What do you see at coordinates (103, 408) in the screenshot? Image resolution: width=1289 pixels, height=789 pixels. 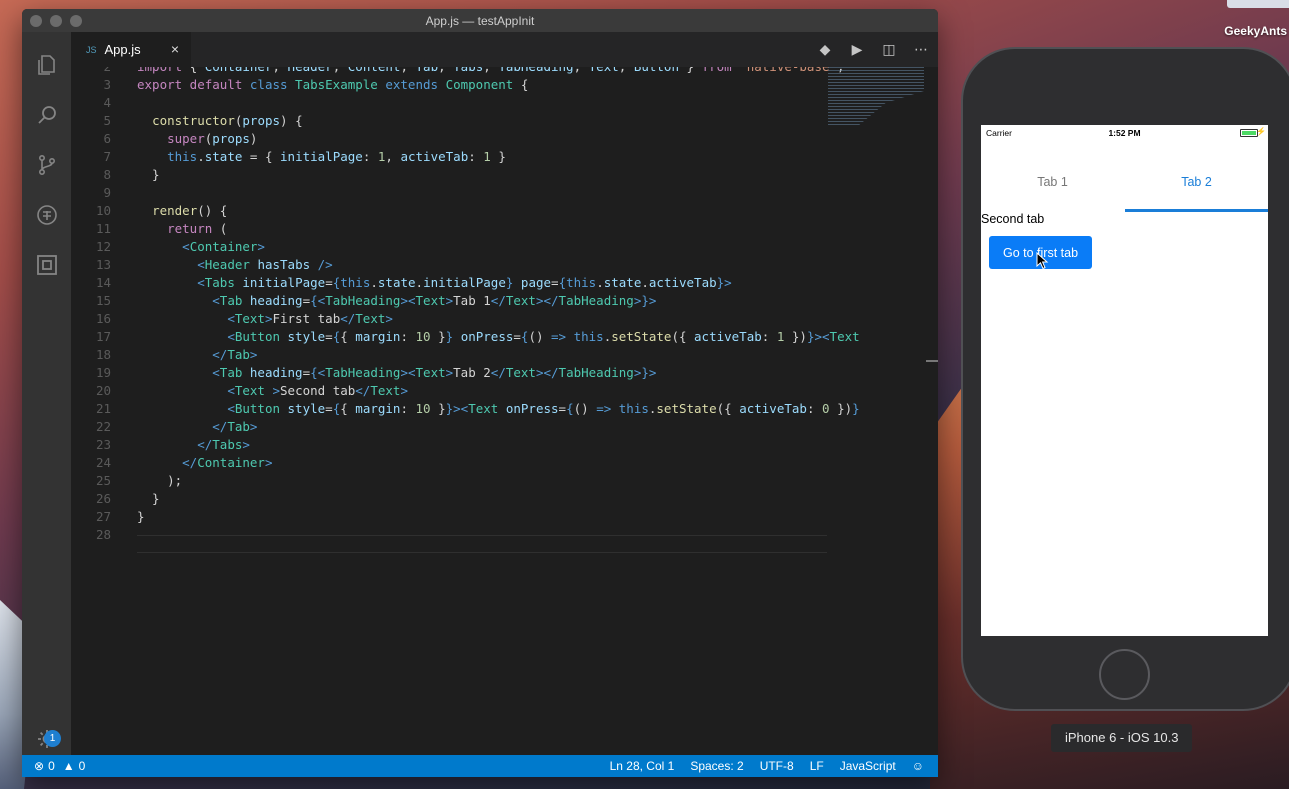 I see `line-number: 21` at bounding box center [103, 408].